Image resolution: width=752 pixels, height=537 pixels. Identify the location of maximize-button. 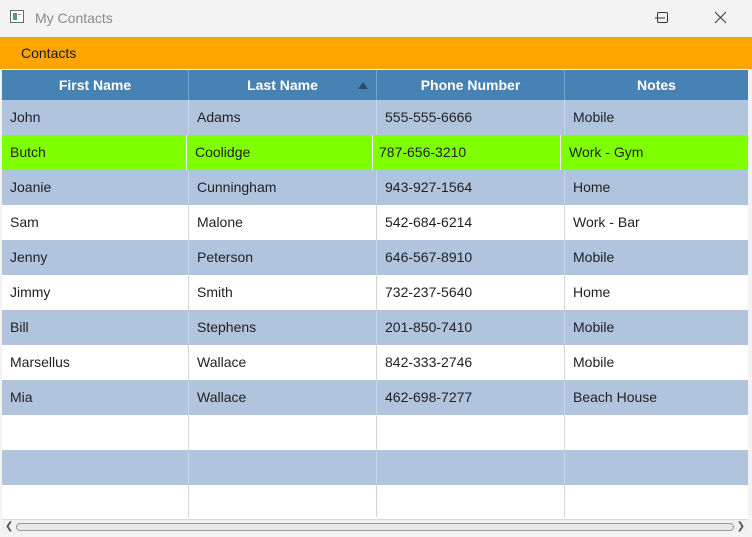
(663, 18).